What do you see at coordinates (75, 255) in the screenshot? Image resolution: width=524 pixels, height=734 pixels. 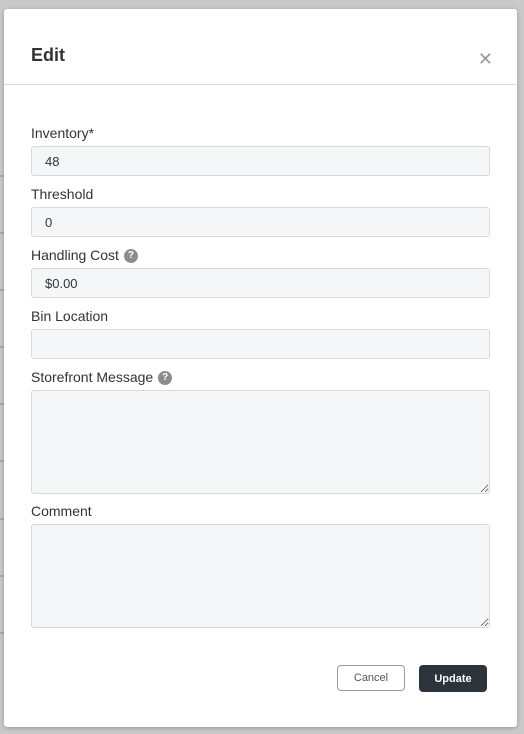 I see `handling-cost-label: Handling Cost` at bounding box center [75, 255].